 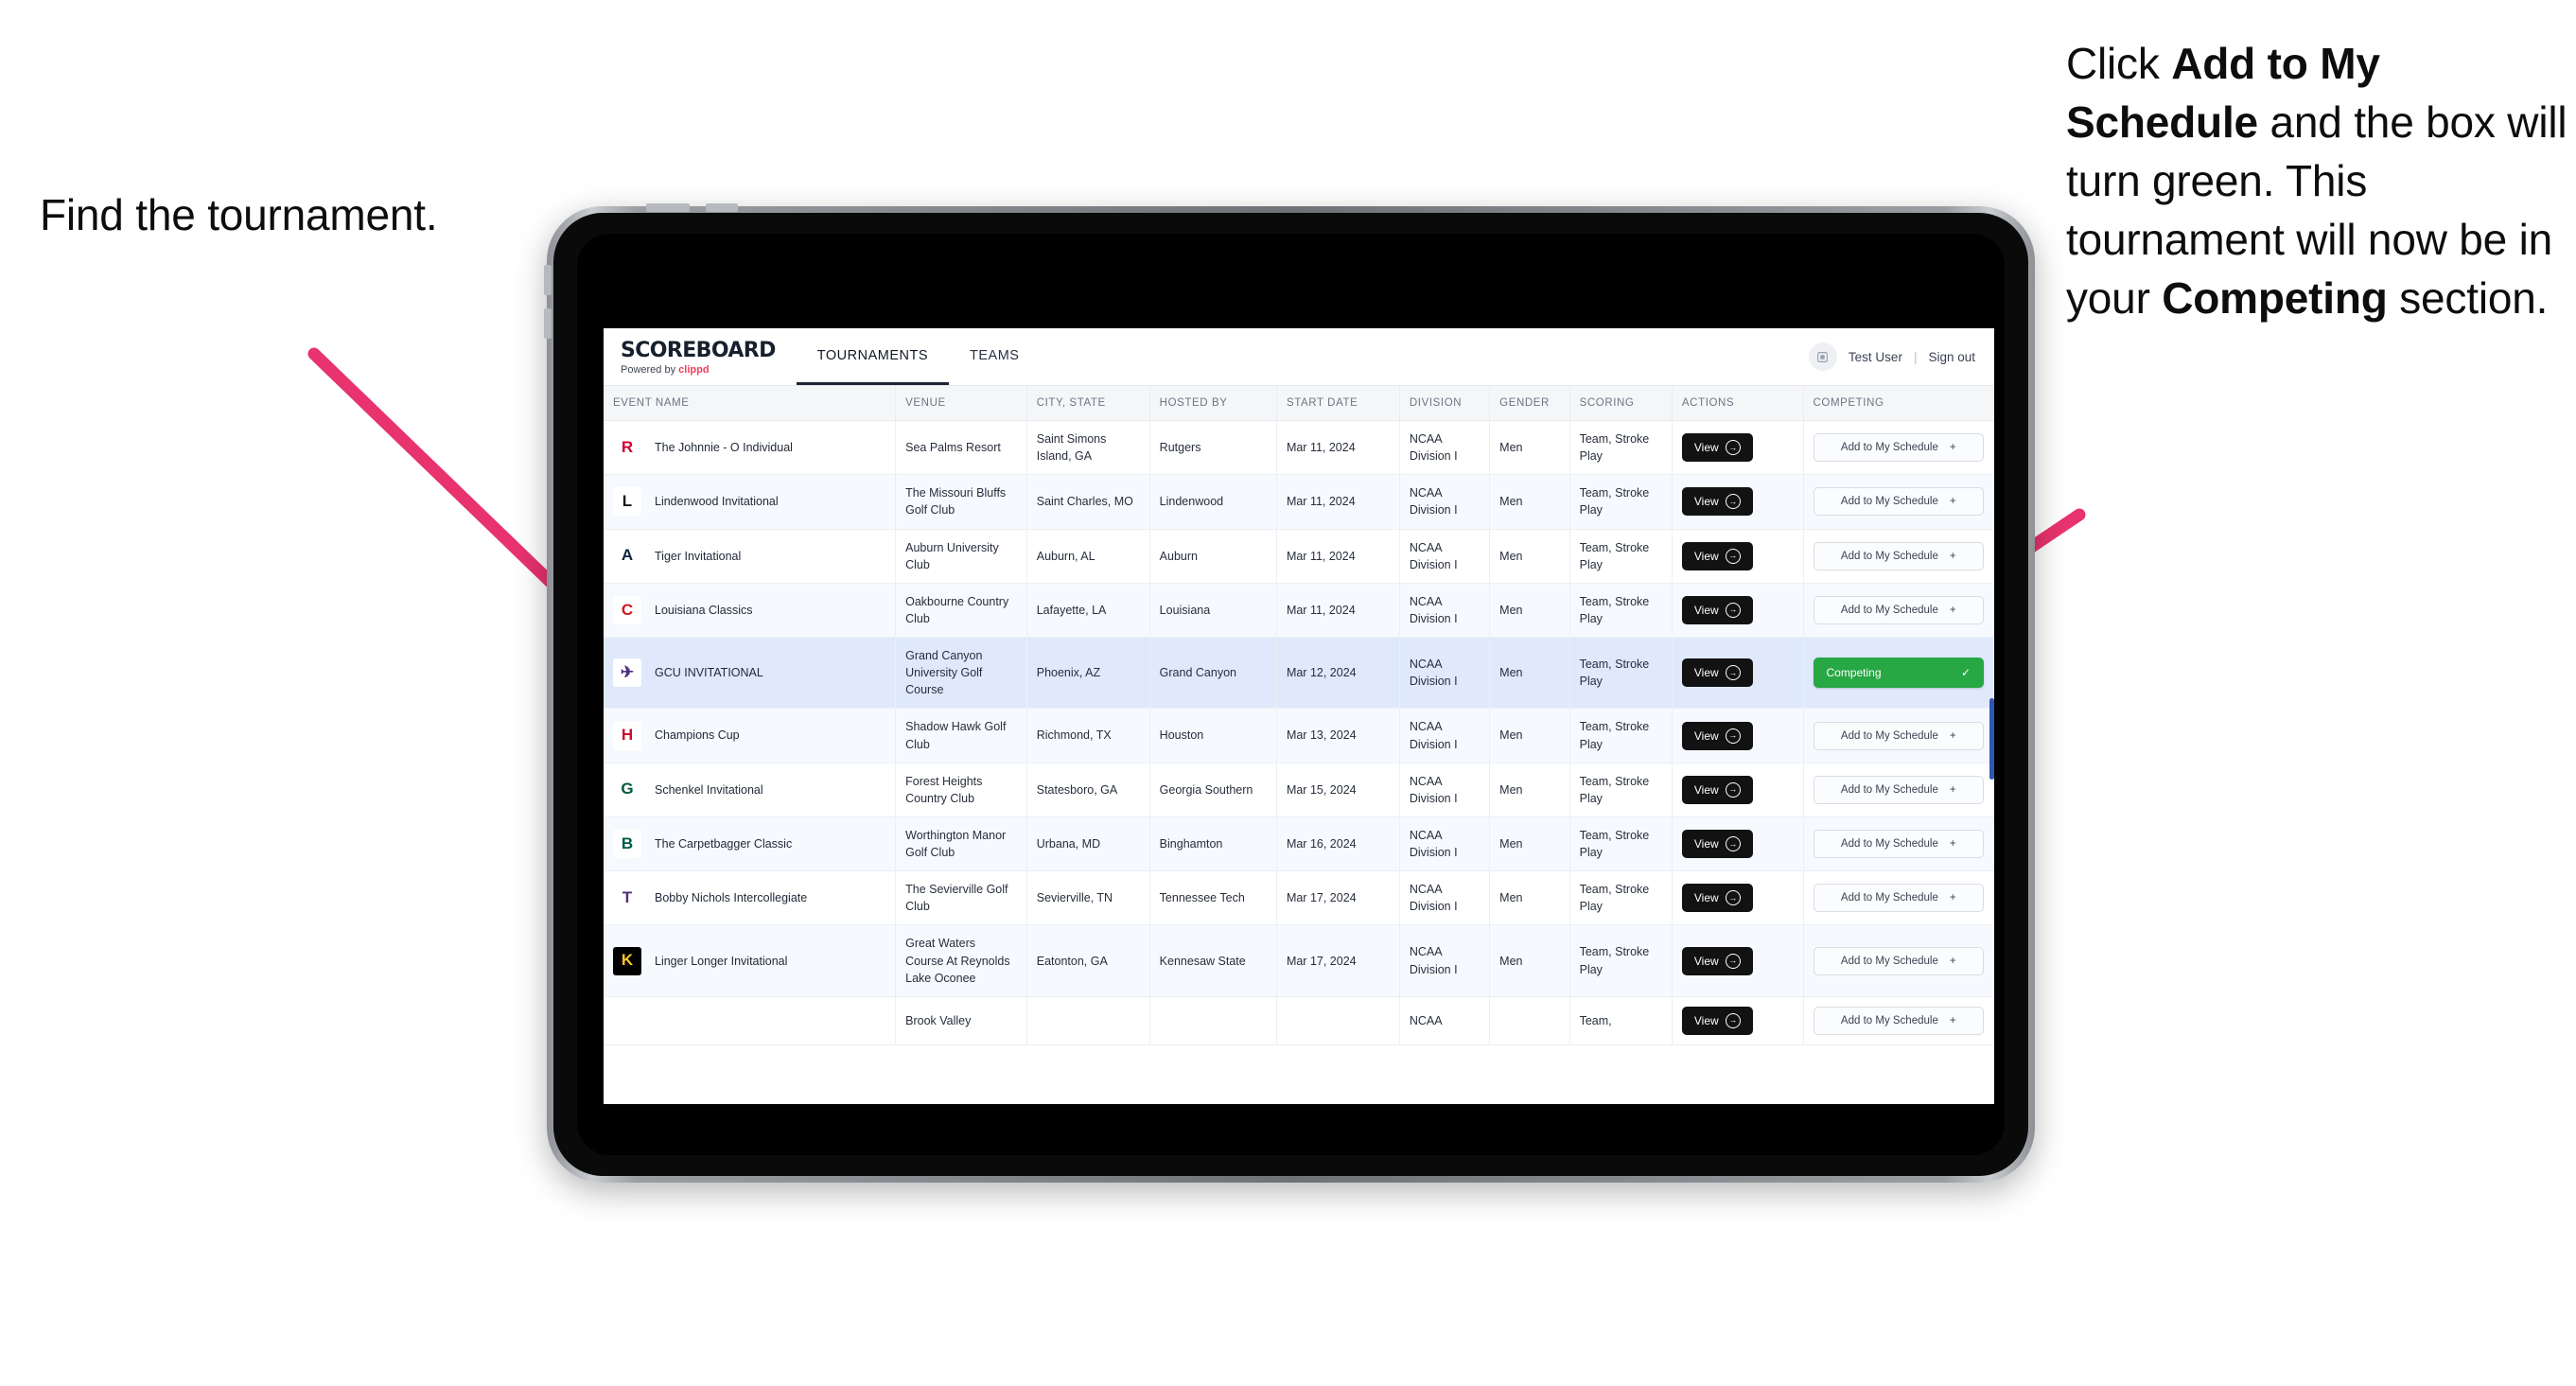 What do you see at coordinates (1088, 502) in the screenshot?
I see `cell-city-state: Saint Charles, MO` at bounding box center [1088, 502].